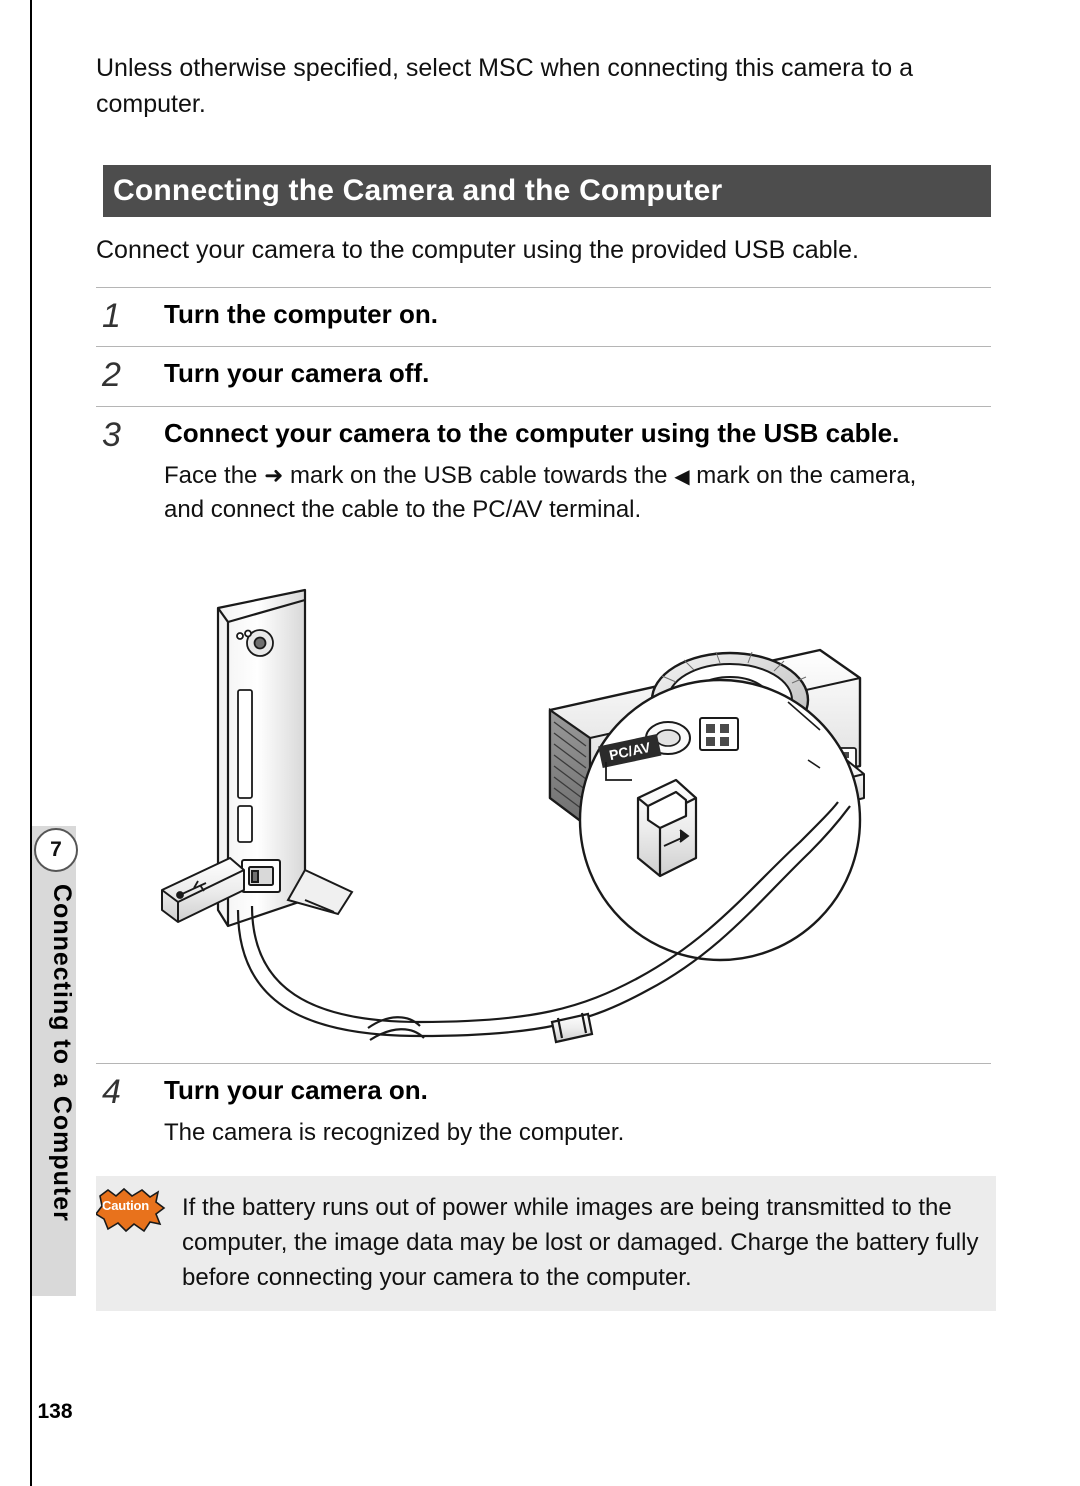  Describe the element at coordinates (543, 311) in the screenshot. I see `step-item-1: 1 Turn the computer on.` at that location.